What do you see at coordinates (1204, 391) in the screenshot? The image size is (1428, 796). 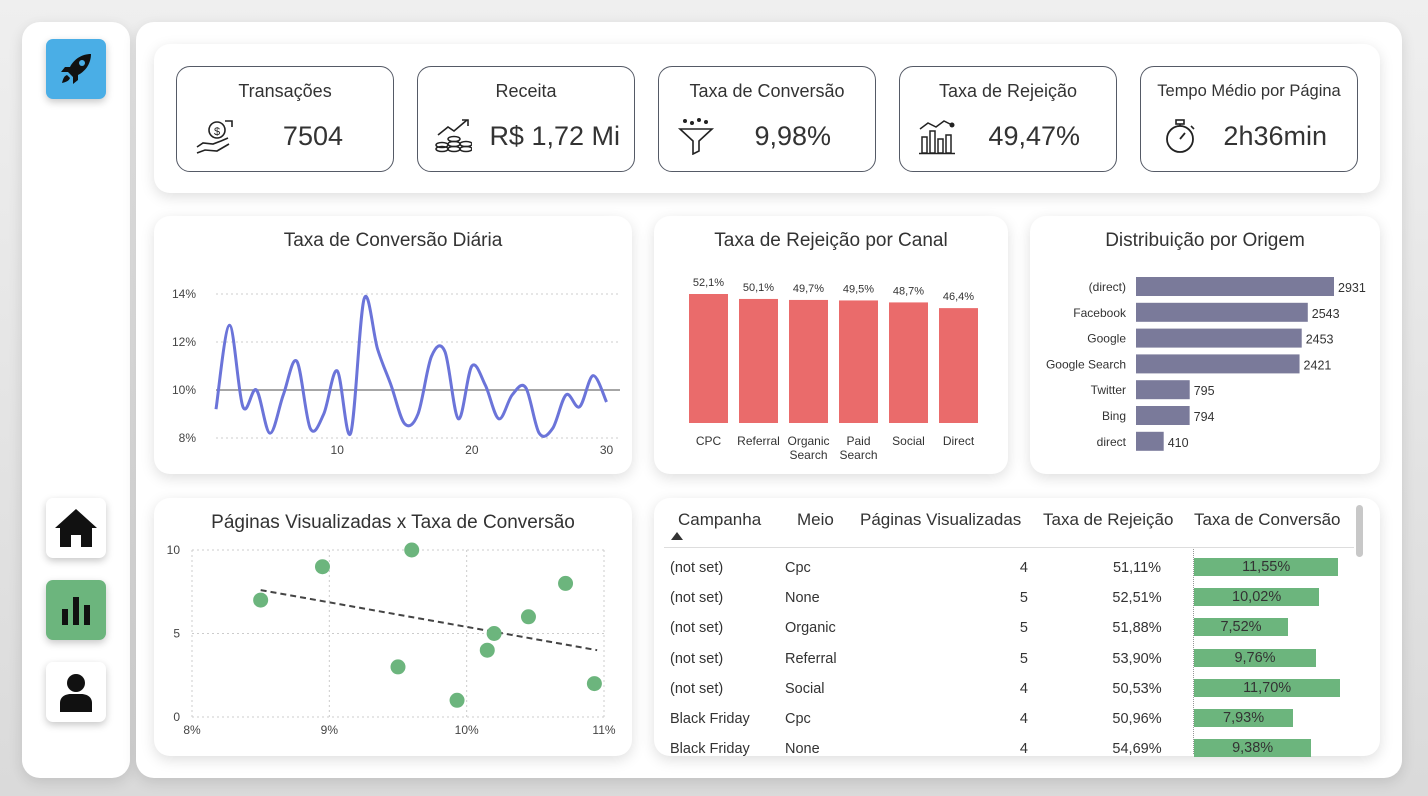 I see `bar-value-label: 795` at bounding box center [1204, 391].